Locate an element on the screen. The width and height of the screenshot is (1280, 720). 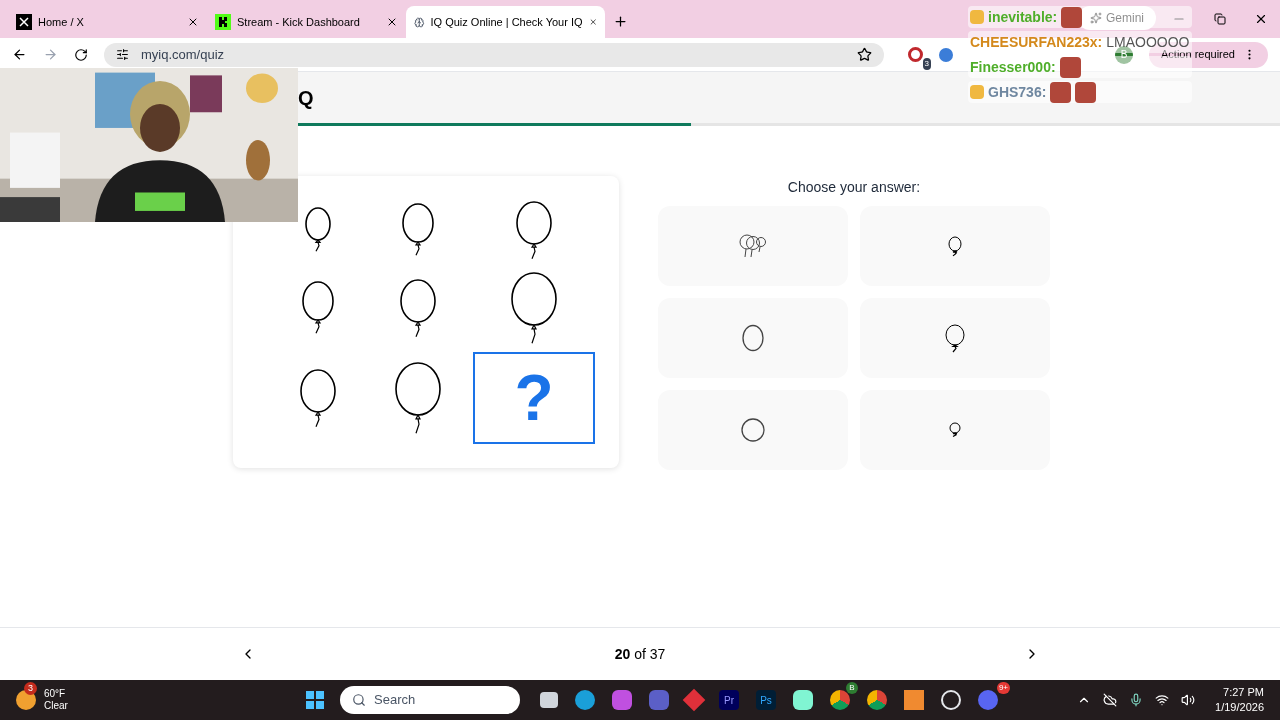
discord-badge: 9+ is located at coordinates (1003, 688).